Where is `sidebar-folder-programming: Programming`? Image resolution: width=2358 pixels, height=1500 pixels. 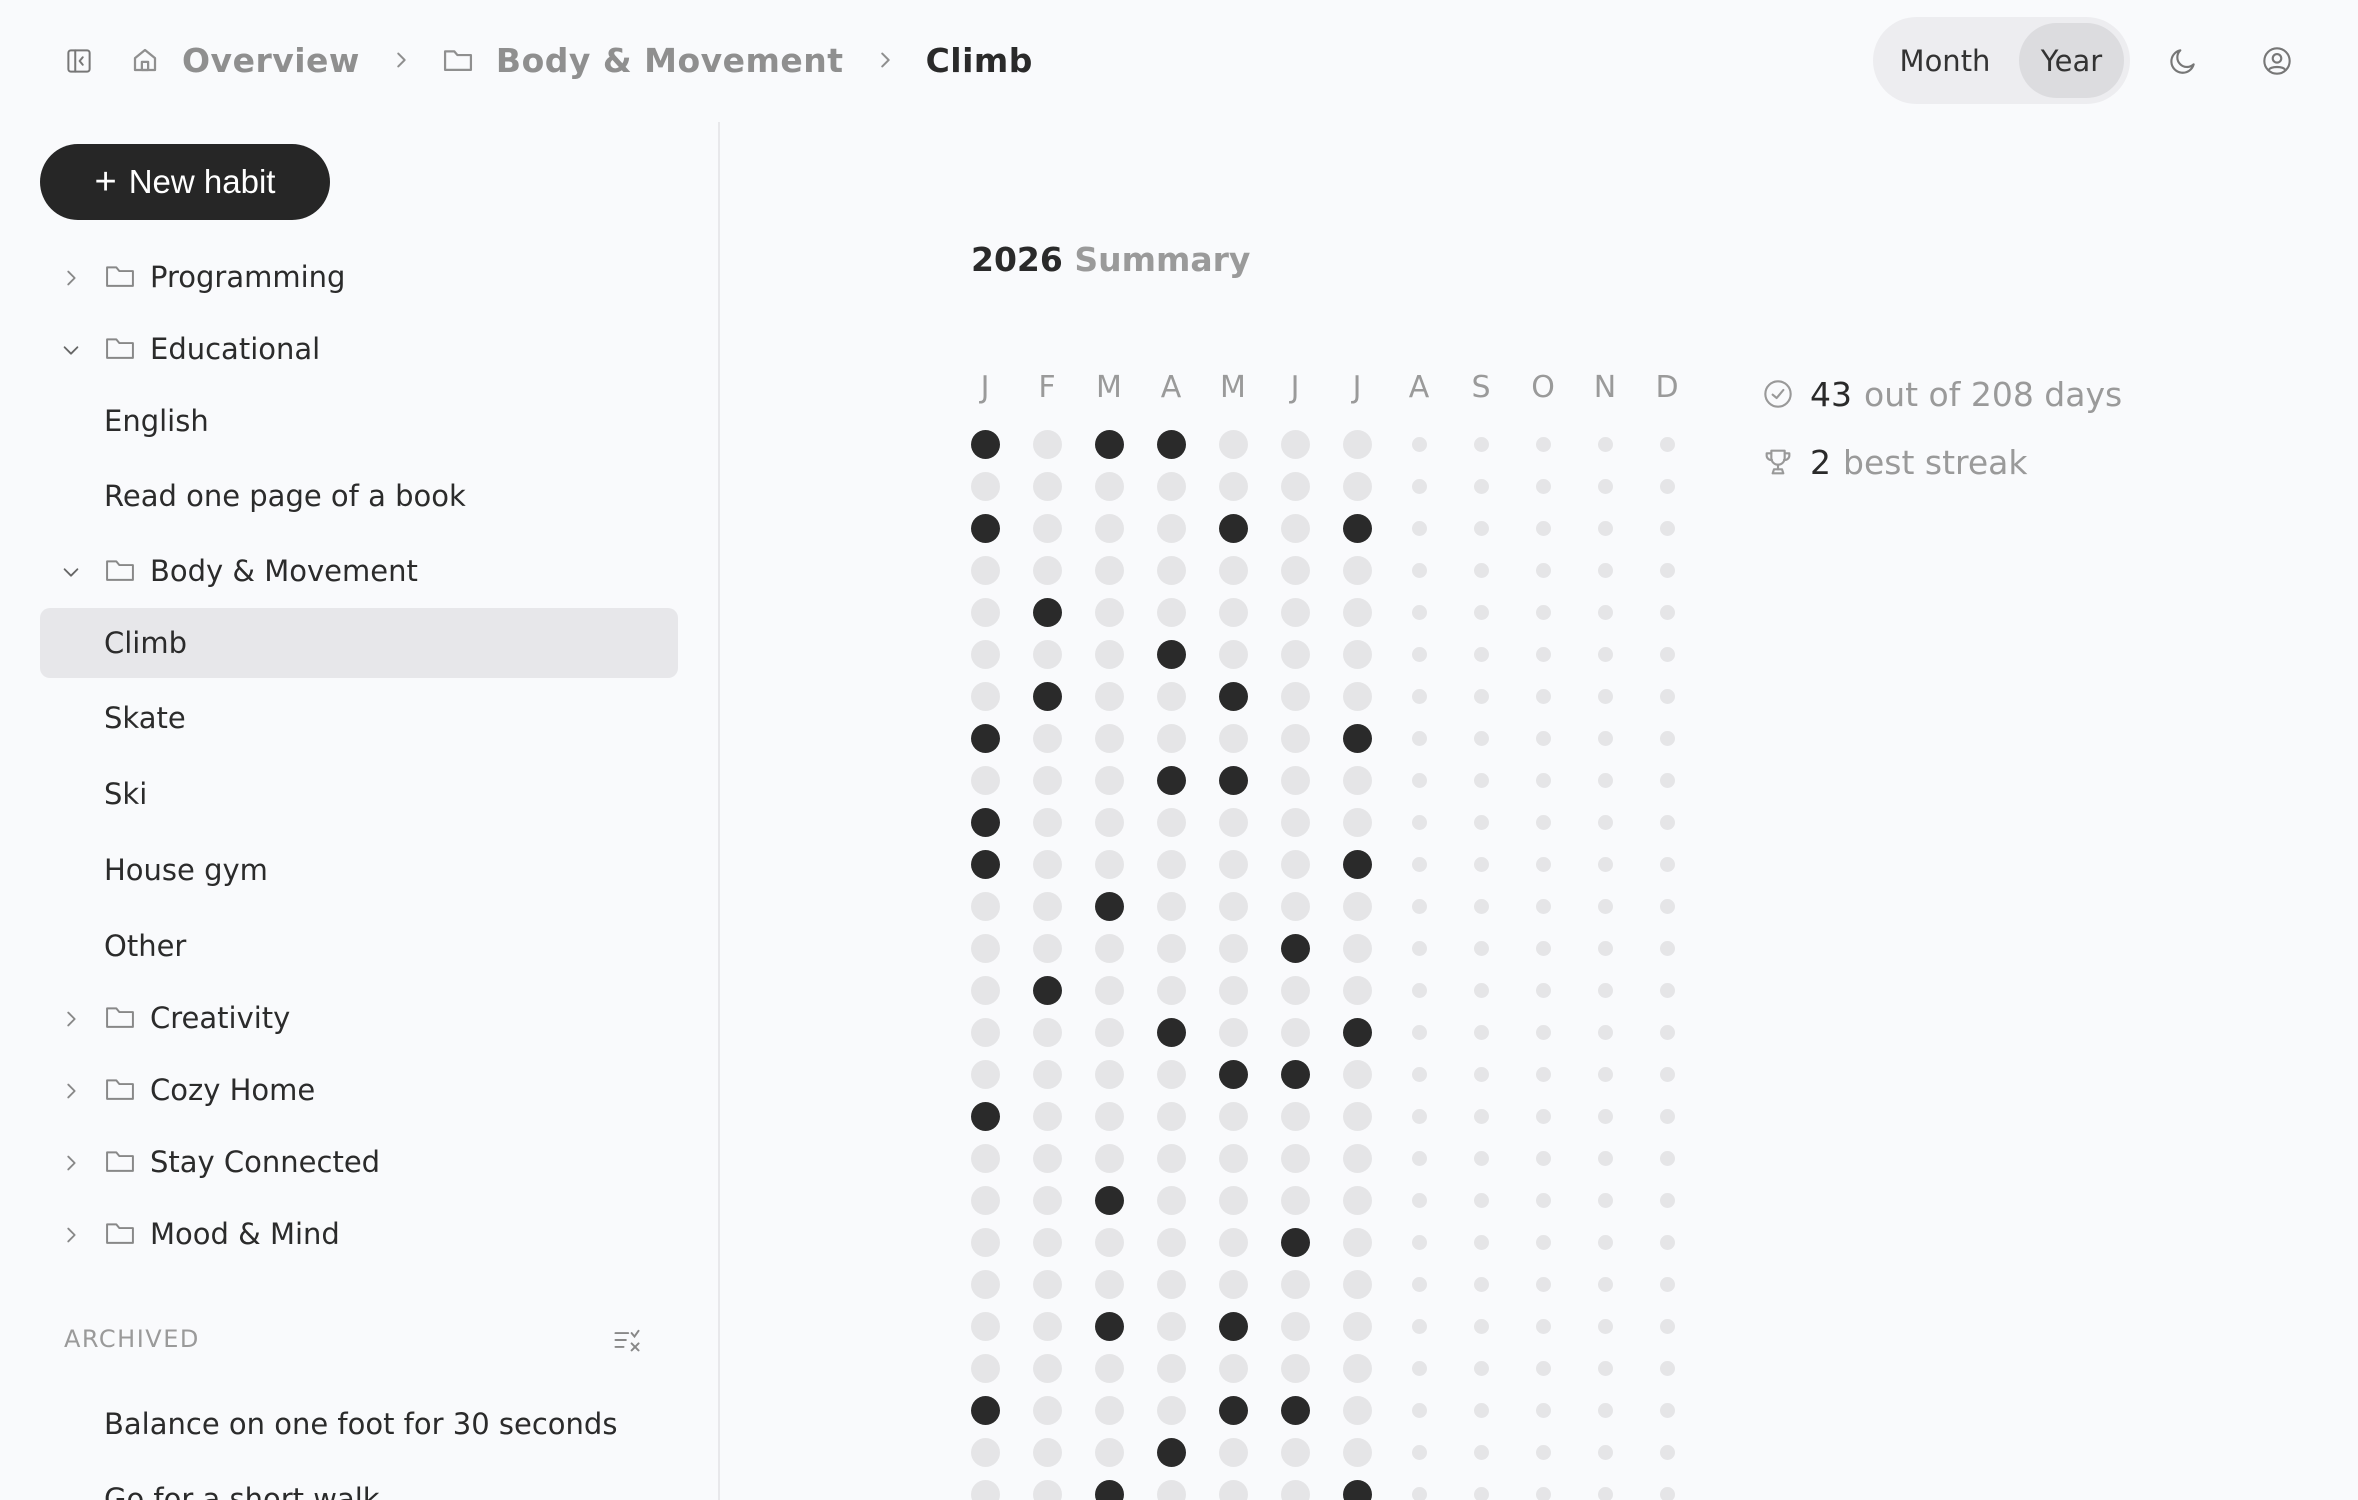 sidebar-folder-programming: Programming is located at coordinates (359, 277).